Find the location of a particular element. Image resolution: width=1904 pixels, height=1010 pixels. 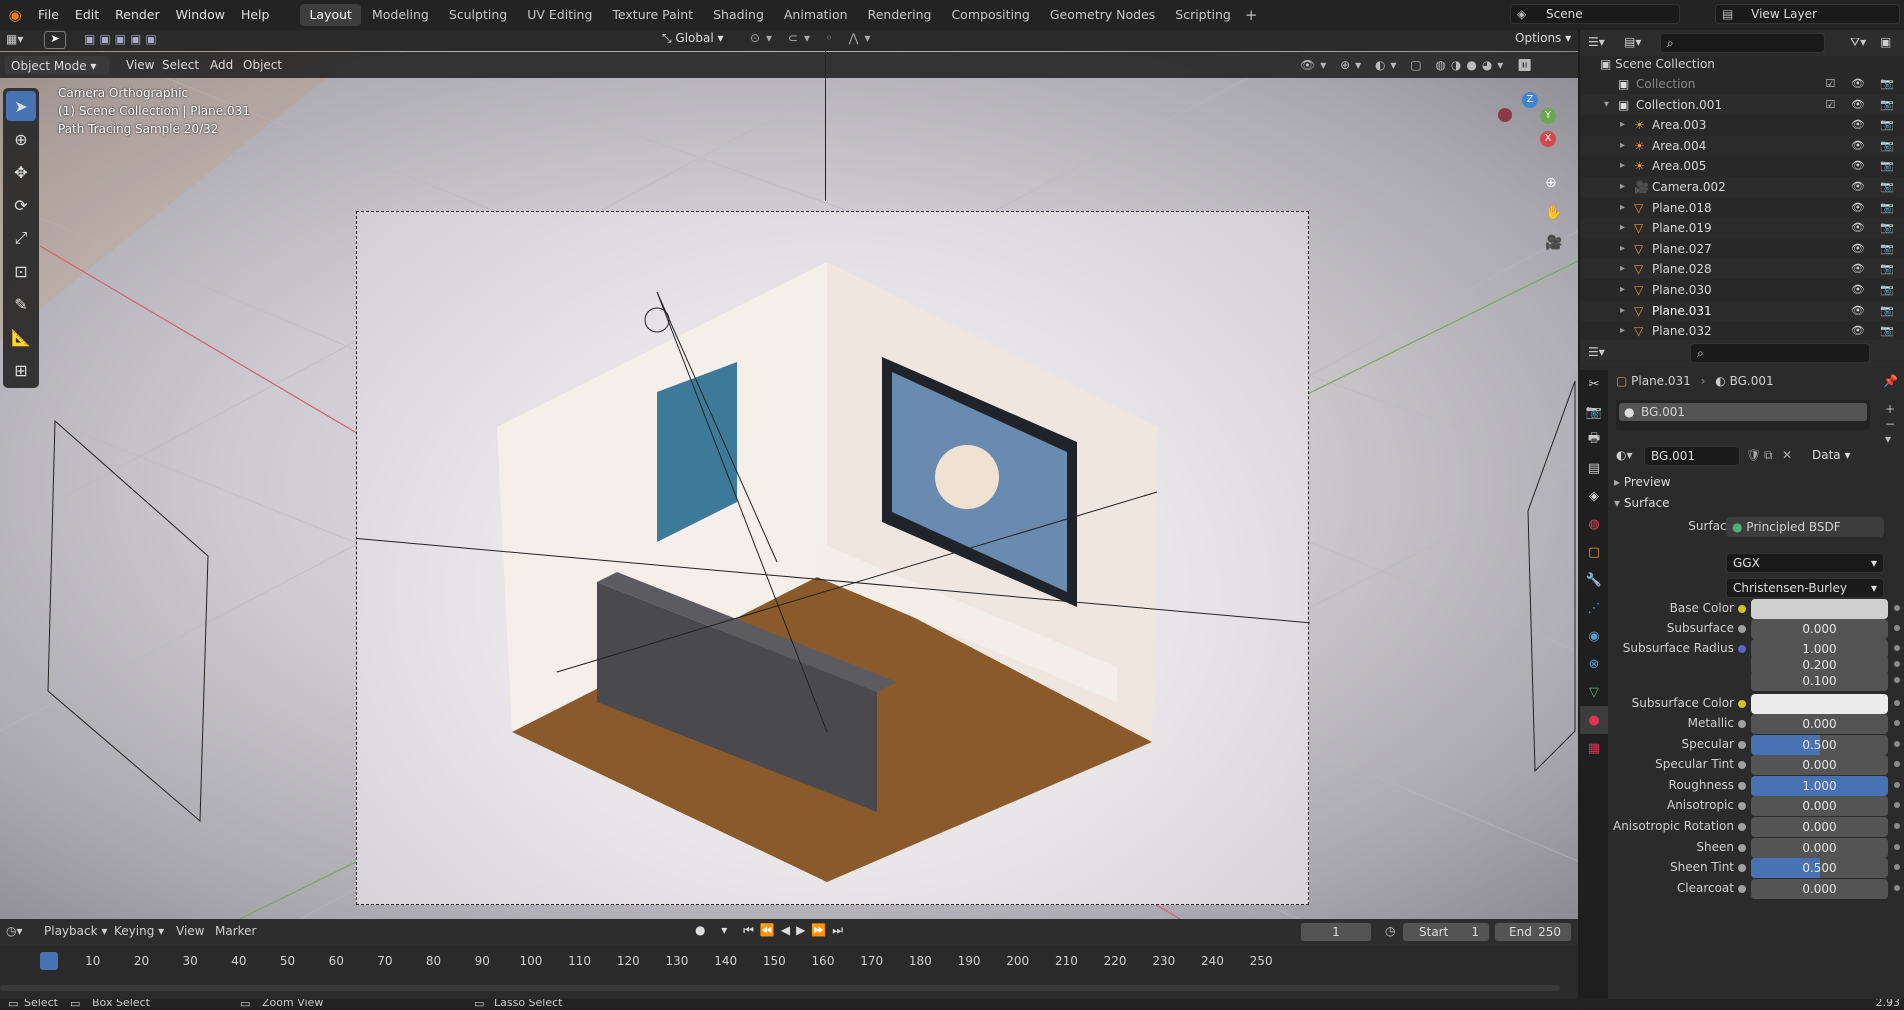

add-cube-tool-icon: ⊞ is located at coordinates (21, 370).